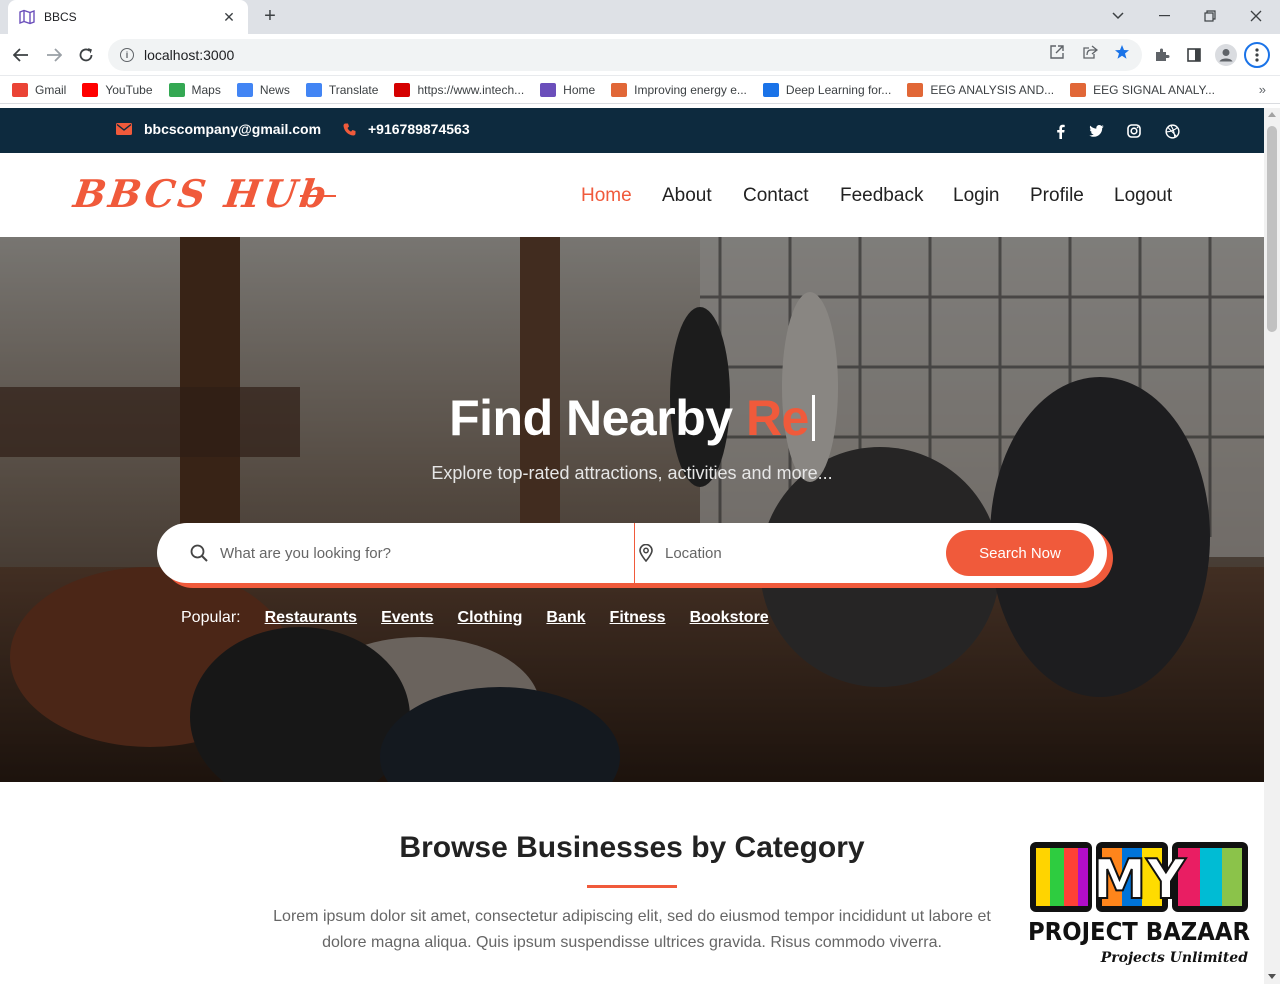 The image size is (1280, 984). What do you see at coordinates (1174, 958) in the screenshot?
I see `watermark-tagline-text: Projects Unlimited` at bounding box center [1174, 958].